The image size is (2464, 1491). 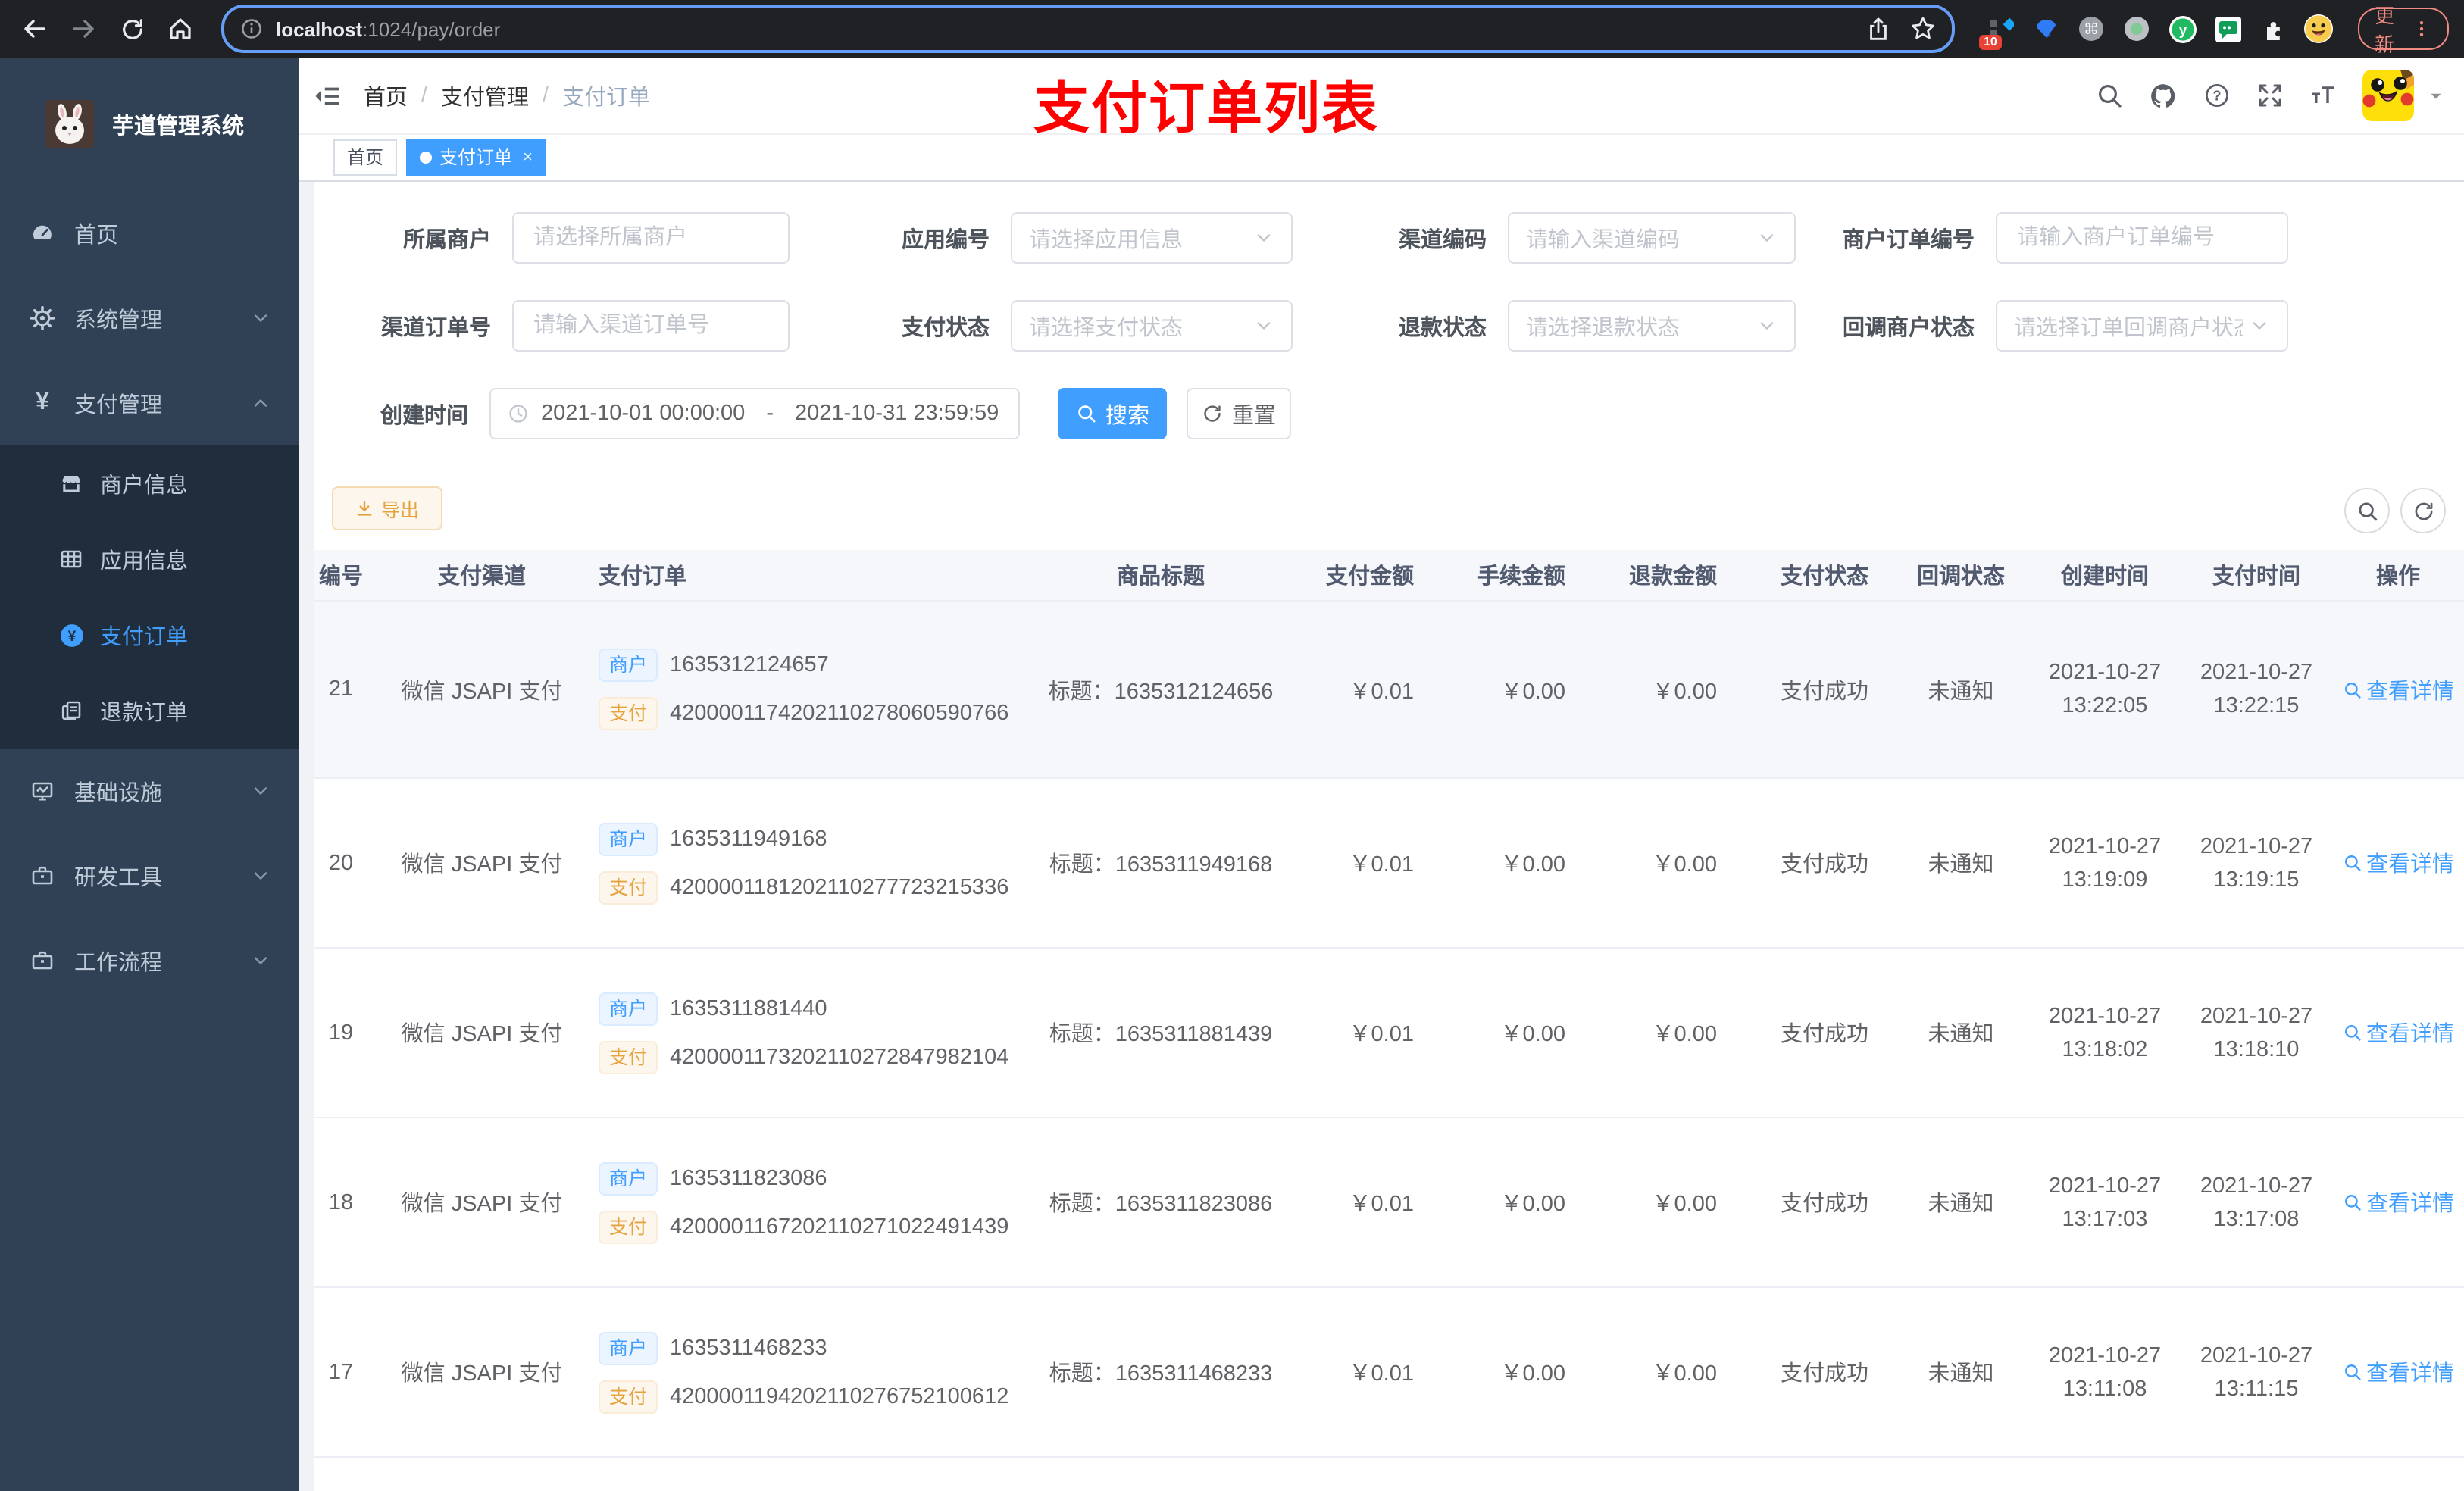 I want to click on fullscreen-icon, so click(x=2270, y=95).